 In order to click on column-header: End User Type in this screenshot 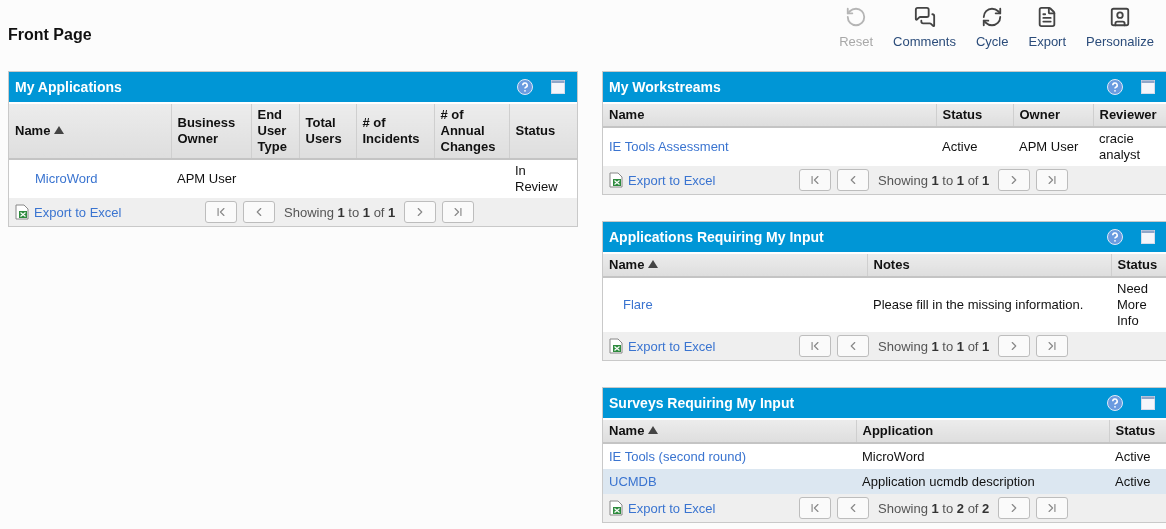, I will do `click(275, 131)`.